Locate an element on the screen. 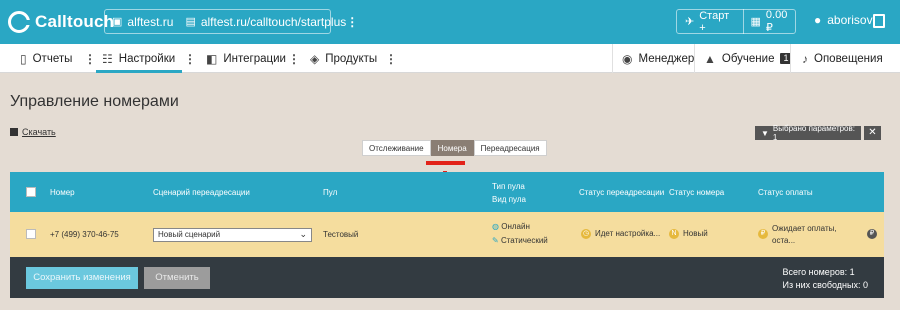  view-tabs: Отслеживание Номера Переадресация is located at coordinates (454, 148).